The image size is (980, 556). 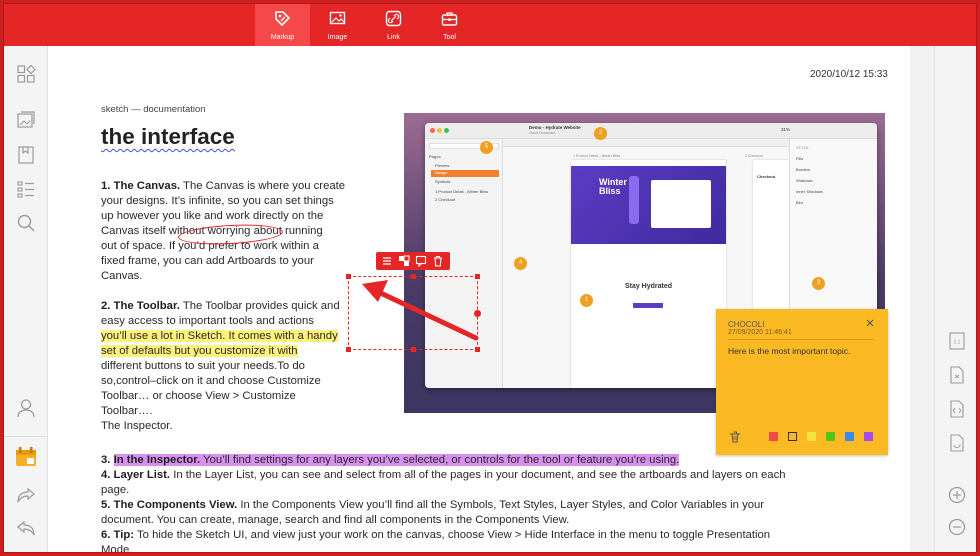 I want to click on paragraph-heading: 1. The Canvas., so click(x=141, y=186).